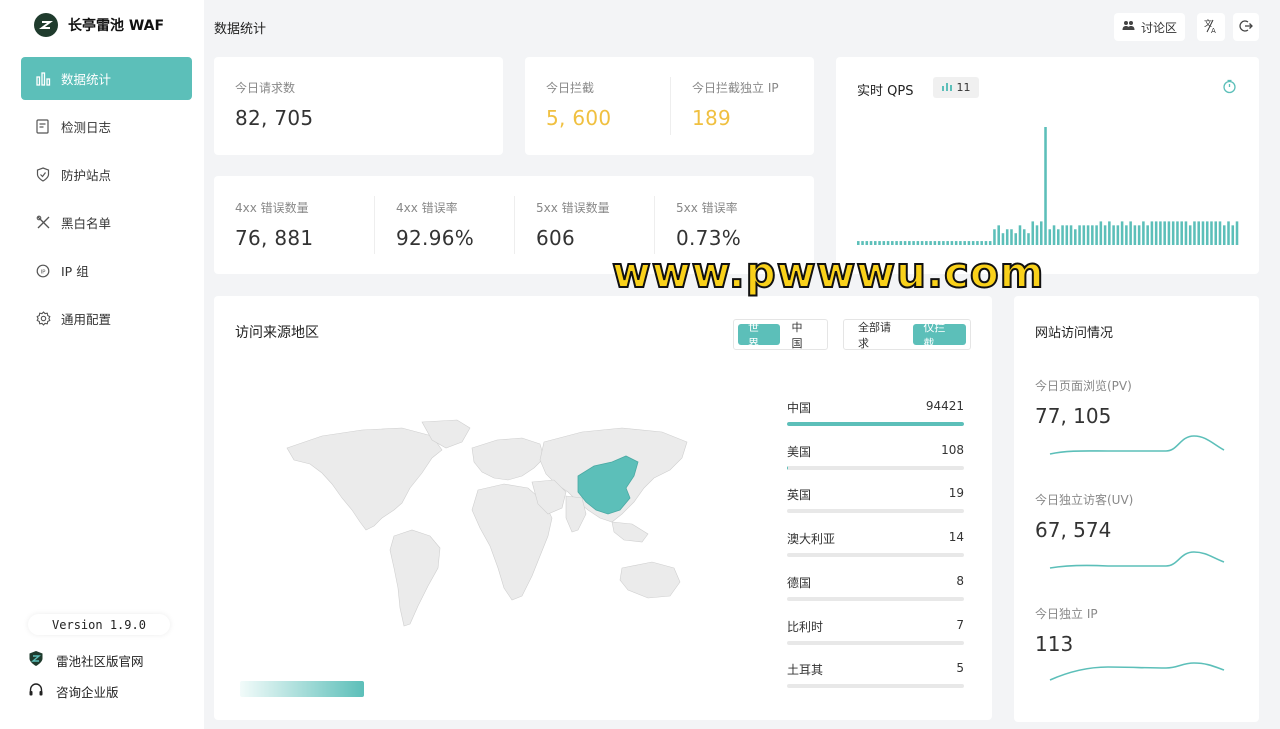 The height and width of the screenshot is (729, 1280). Describe the element at coordinates (1084, 500) in the screenshot. I see `uv-label: 今日独立访客(UV)` at that location.